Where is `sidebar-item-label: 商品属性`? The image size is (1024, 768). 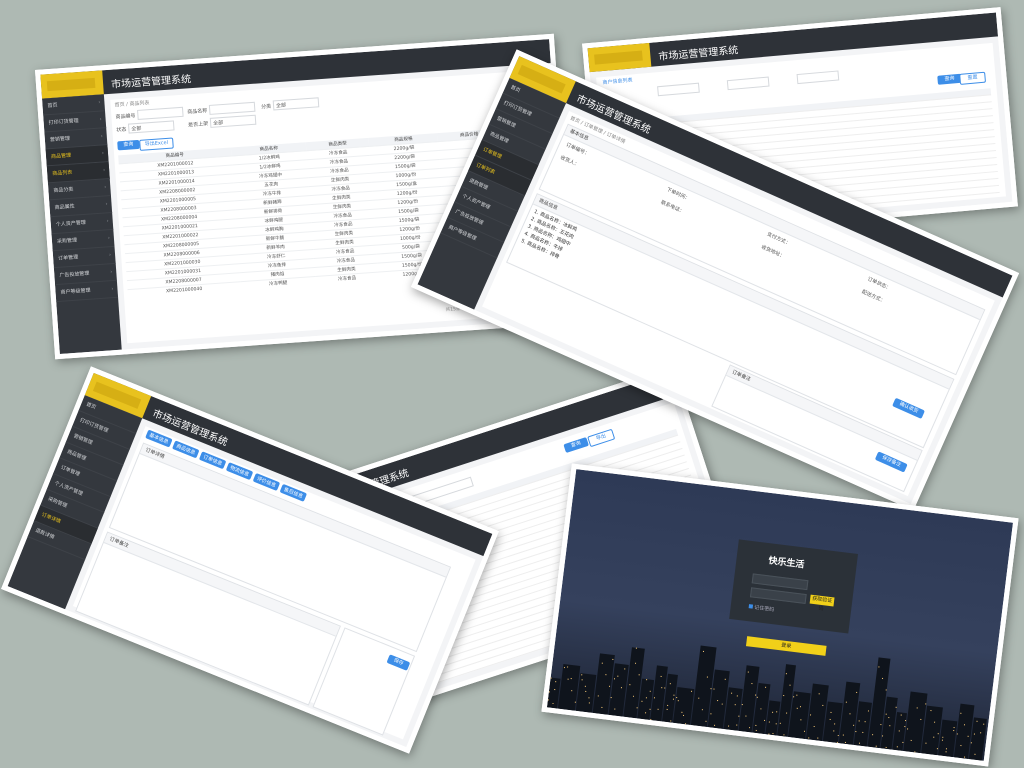
sidebar-item-label: 商品属性 is located at coordinates (64, 207).